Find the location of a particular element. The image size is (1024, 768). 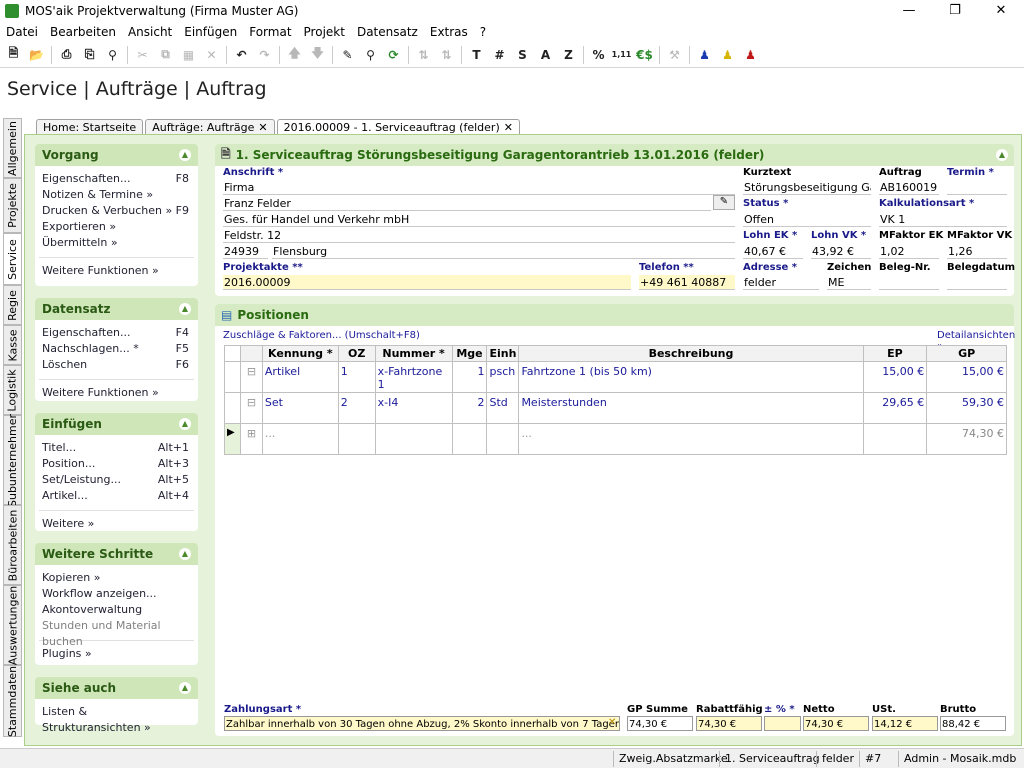

move-up-icon: 🡅 is located at coordinates (294, 55).